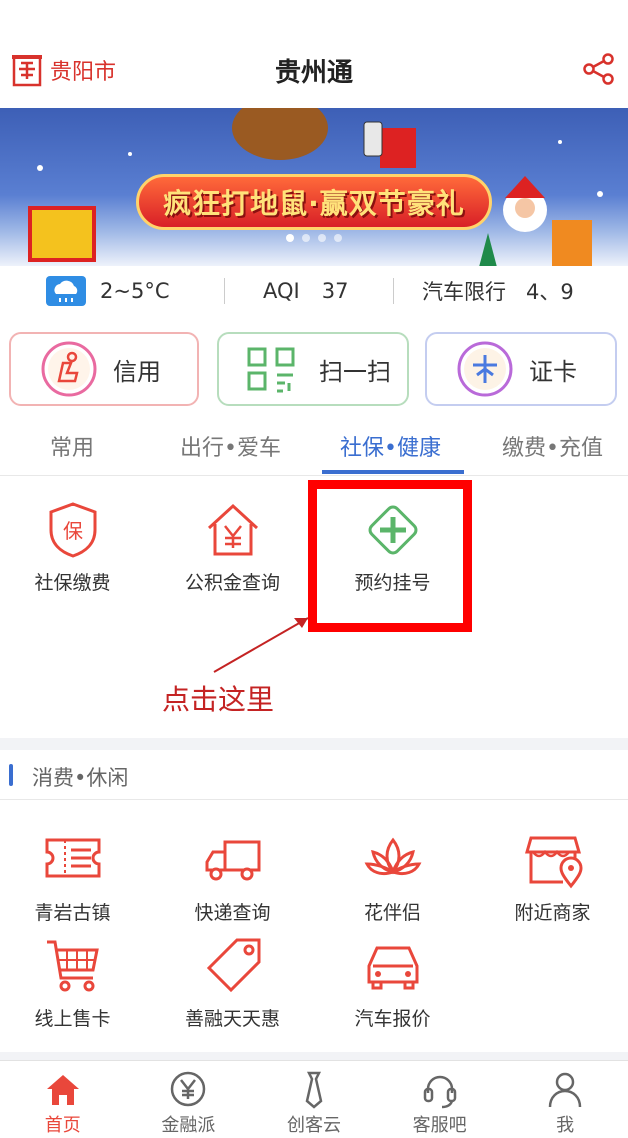  I want to click on nav-finance: 金融派, so click(189, 1099).